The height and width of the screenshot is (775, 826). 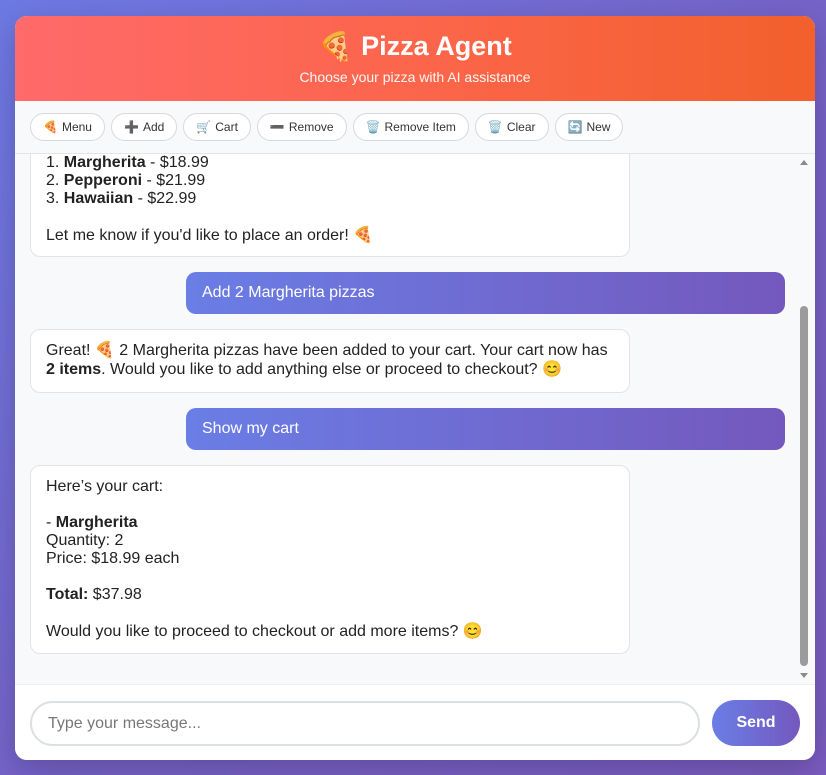 What do you see at coordinates (76, 127) in the screenshot?
I see `menu-button-label: Menu` at bounding box center [76, 127].